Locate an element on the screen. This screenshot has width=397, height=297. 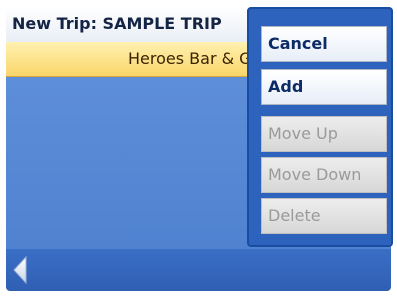
move-down-button: Move Down is located at coordinates (324, 175).